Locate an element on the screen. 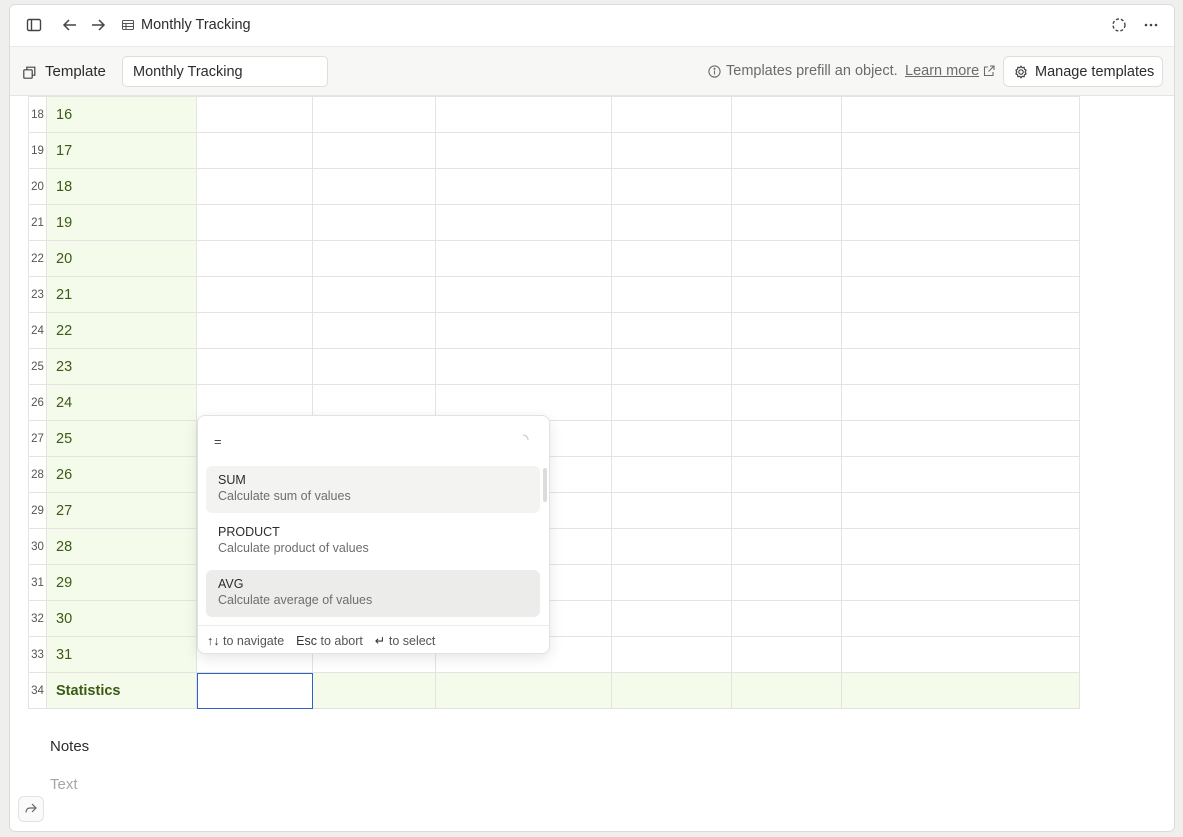  day-cell: 17 is located at coordinates (121, 150).